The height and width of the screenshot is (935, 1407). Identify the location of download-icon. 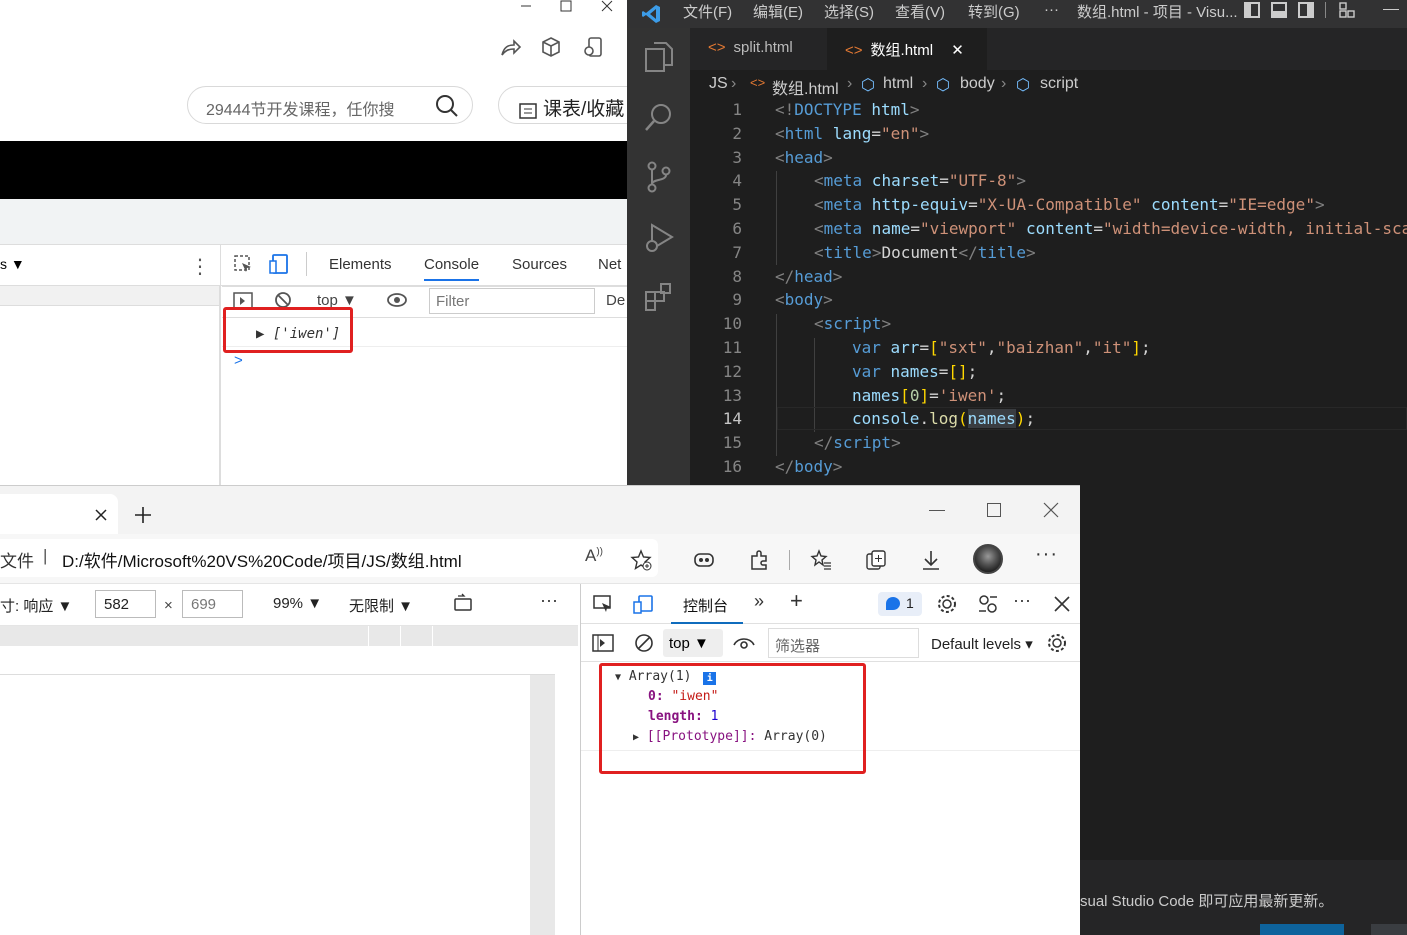
(931, 560).